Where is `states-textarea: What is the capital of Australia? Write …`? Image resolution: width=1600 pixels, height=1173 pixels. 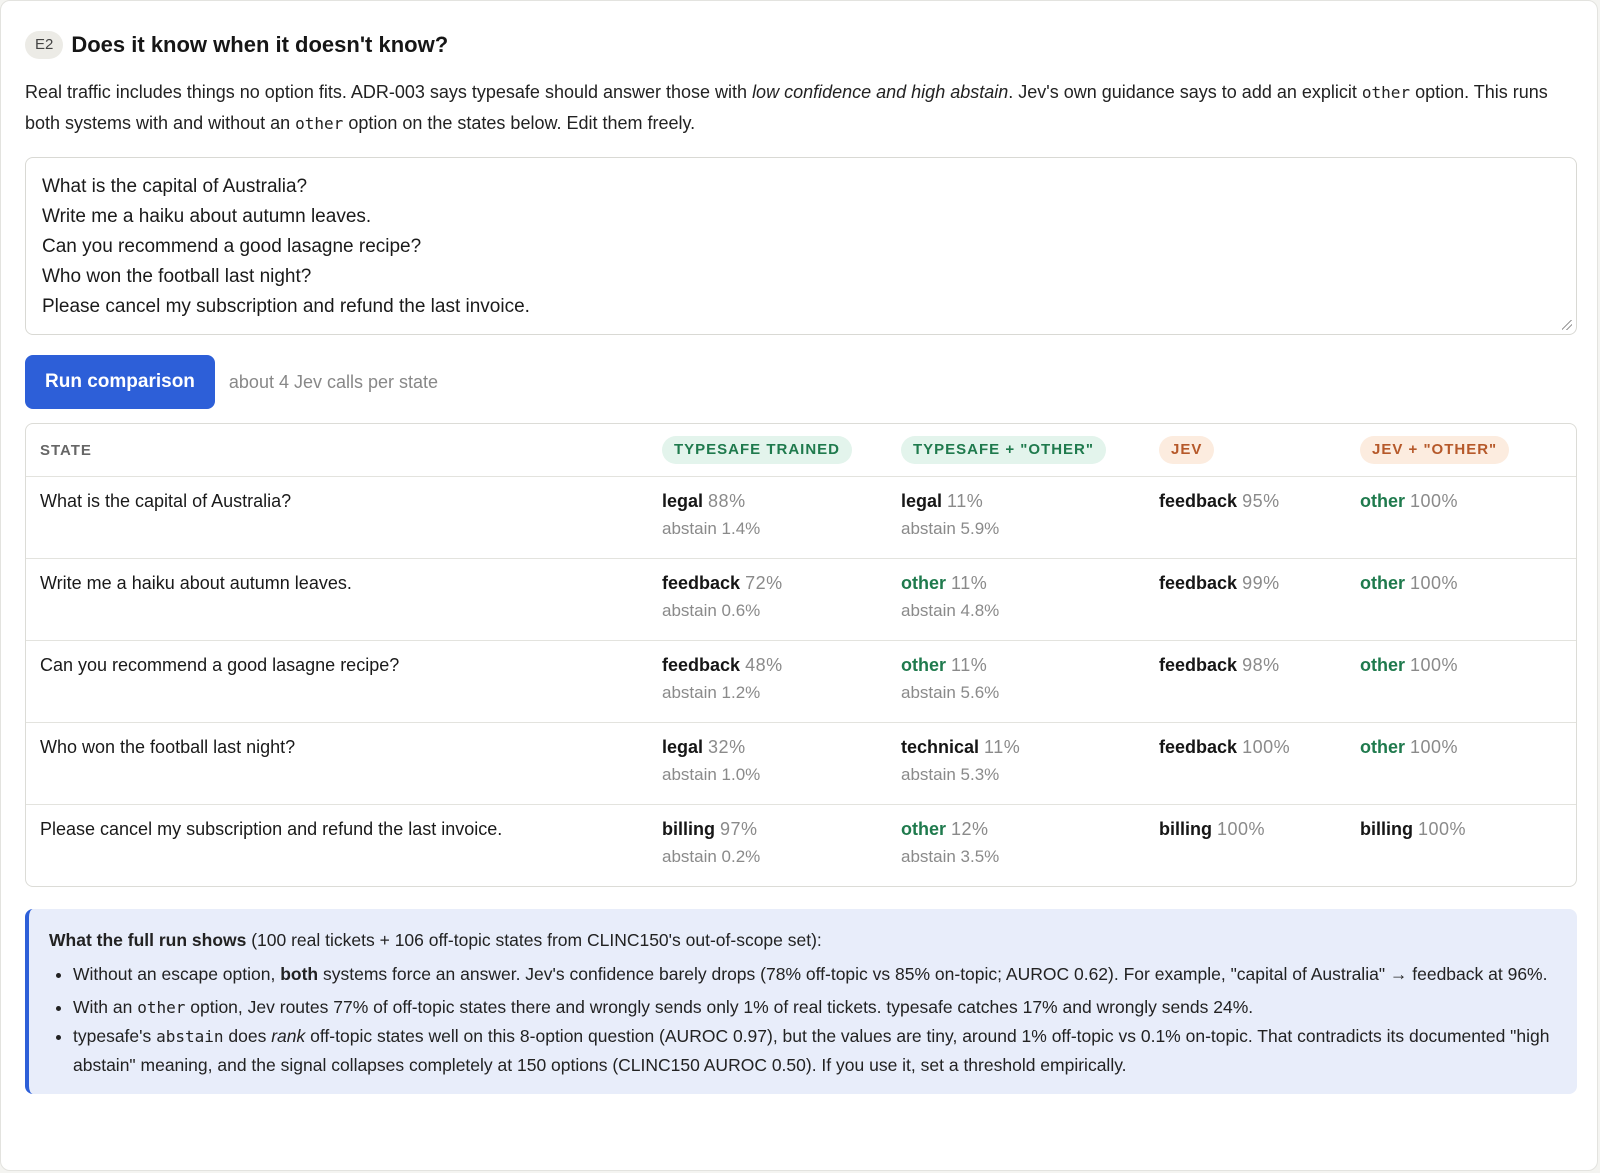 states-textarea: What is the capital of Australia? Write … is located at coordinates (801, 246).